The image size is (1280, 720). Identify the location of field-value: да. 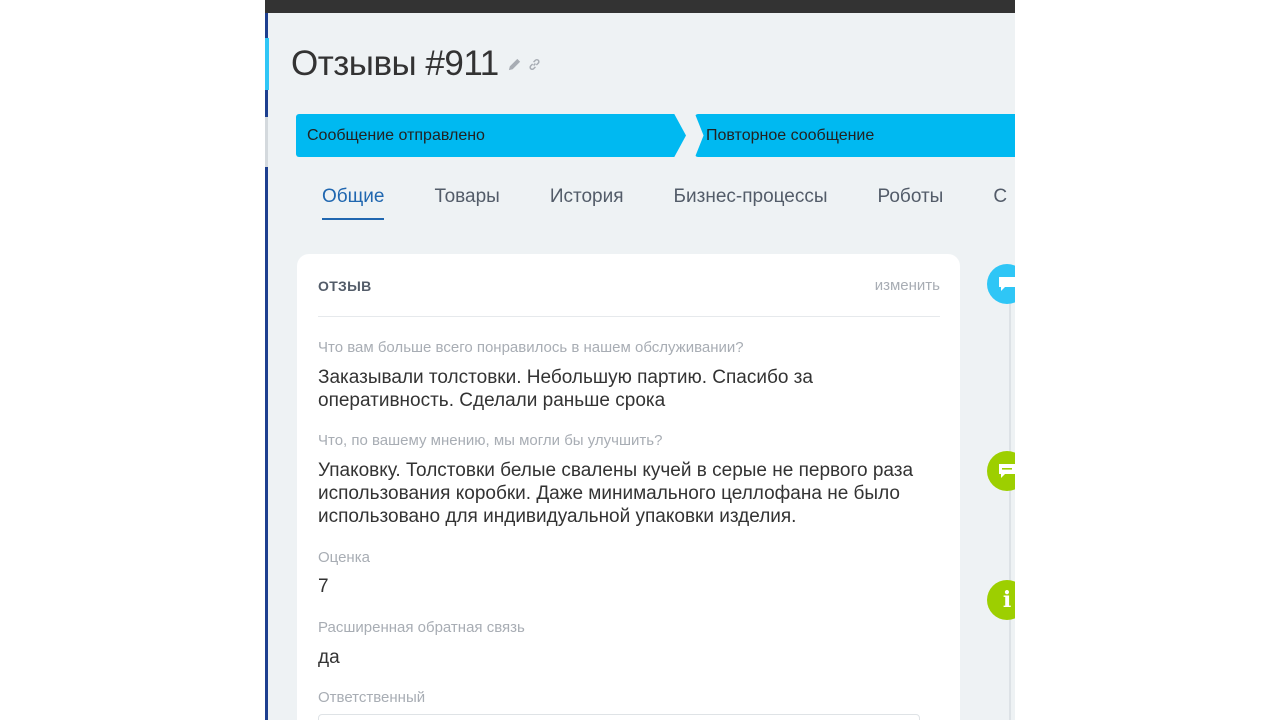
(329, 657).